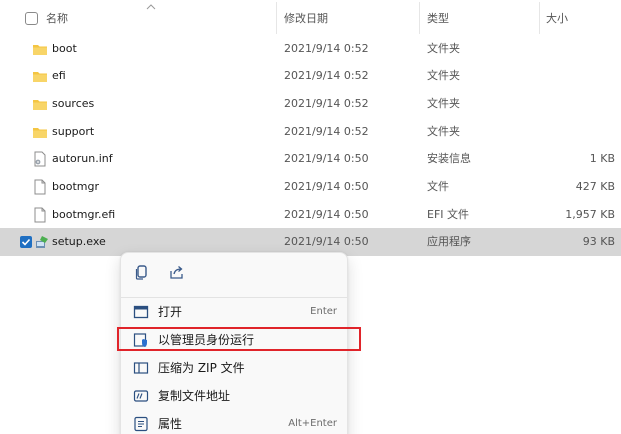 This screenshot has width=621, height=434. Describe the element at coordinates (306, 19) in the screenshot. I see `column-date-header: 修改日期` at that location.